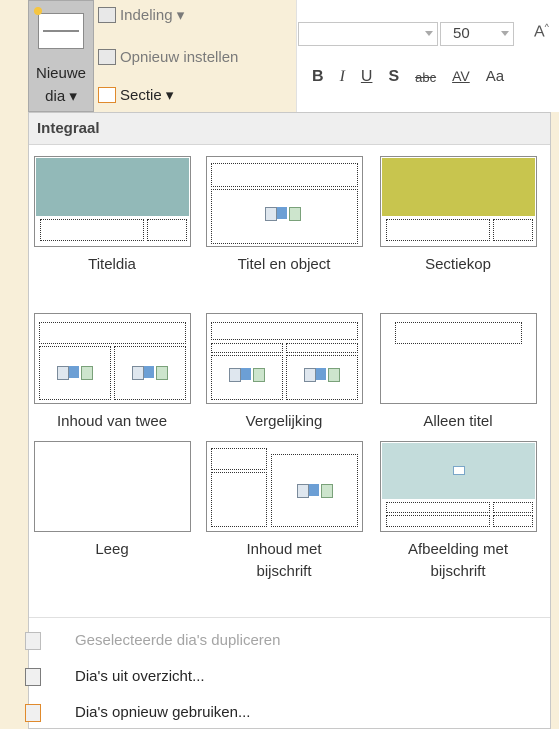 The width and height of the screenshot is (559, 729). I want to click on layout-label: Indeling ▾, so click(152, 15).